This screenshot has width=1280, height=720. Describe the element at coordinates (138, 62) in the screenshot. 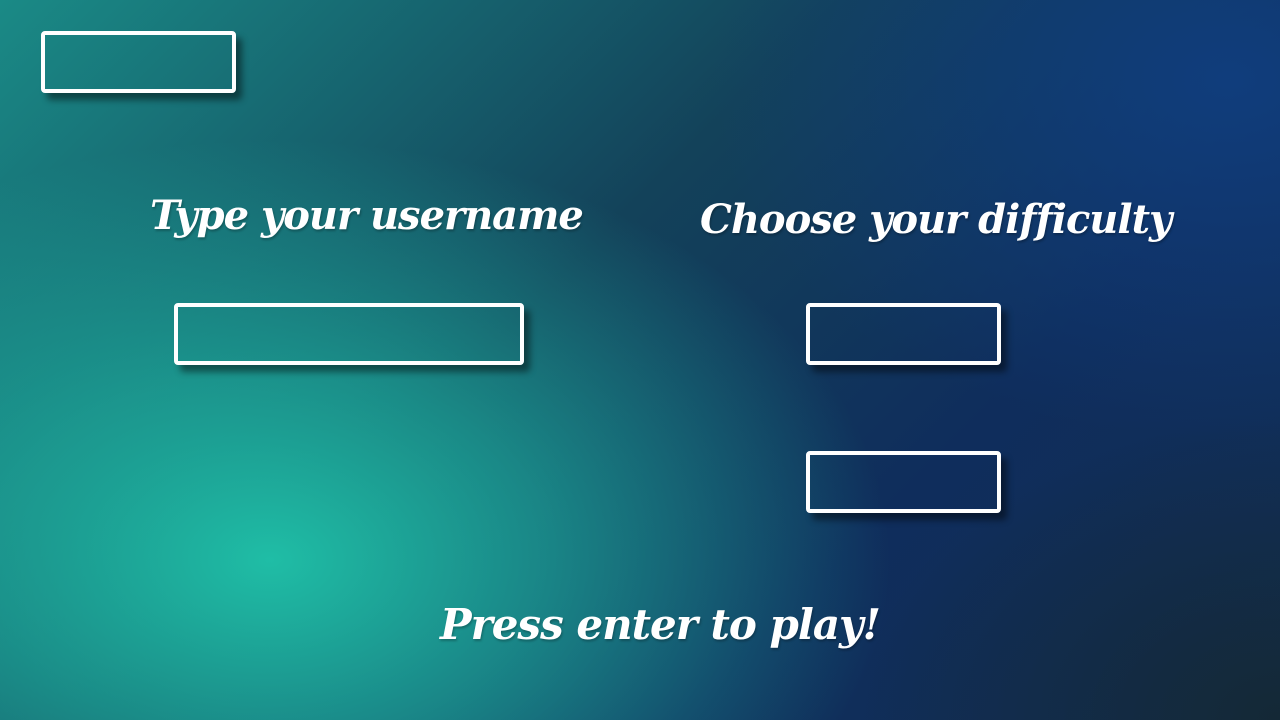

I see `top-left-button` at that location.